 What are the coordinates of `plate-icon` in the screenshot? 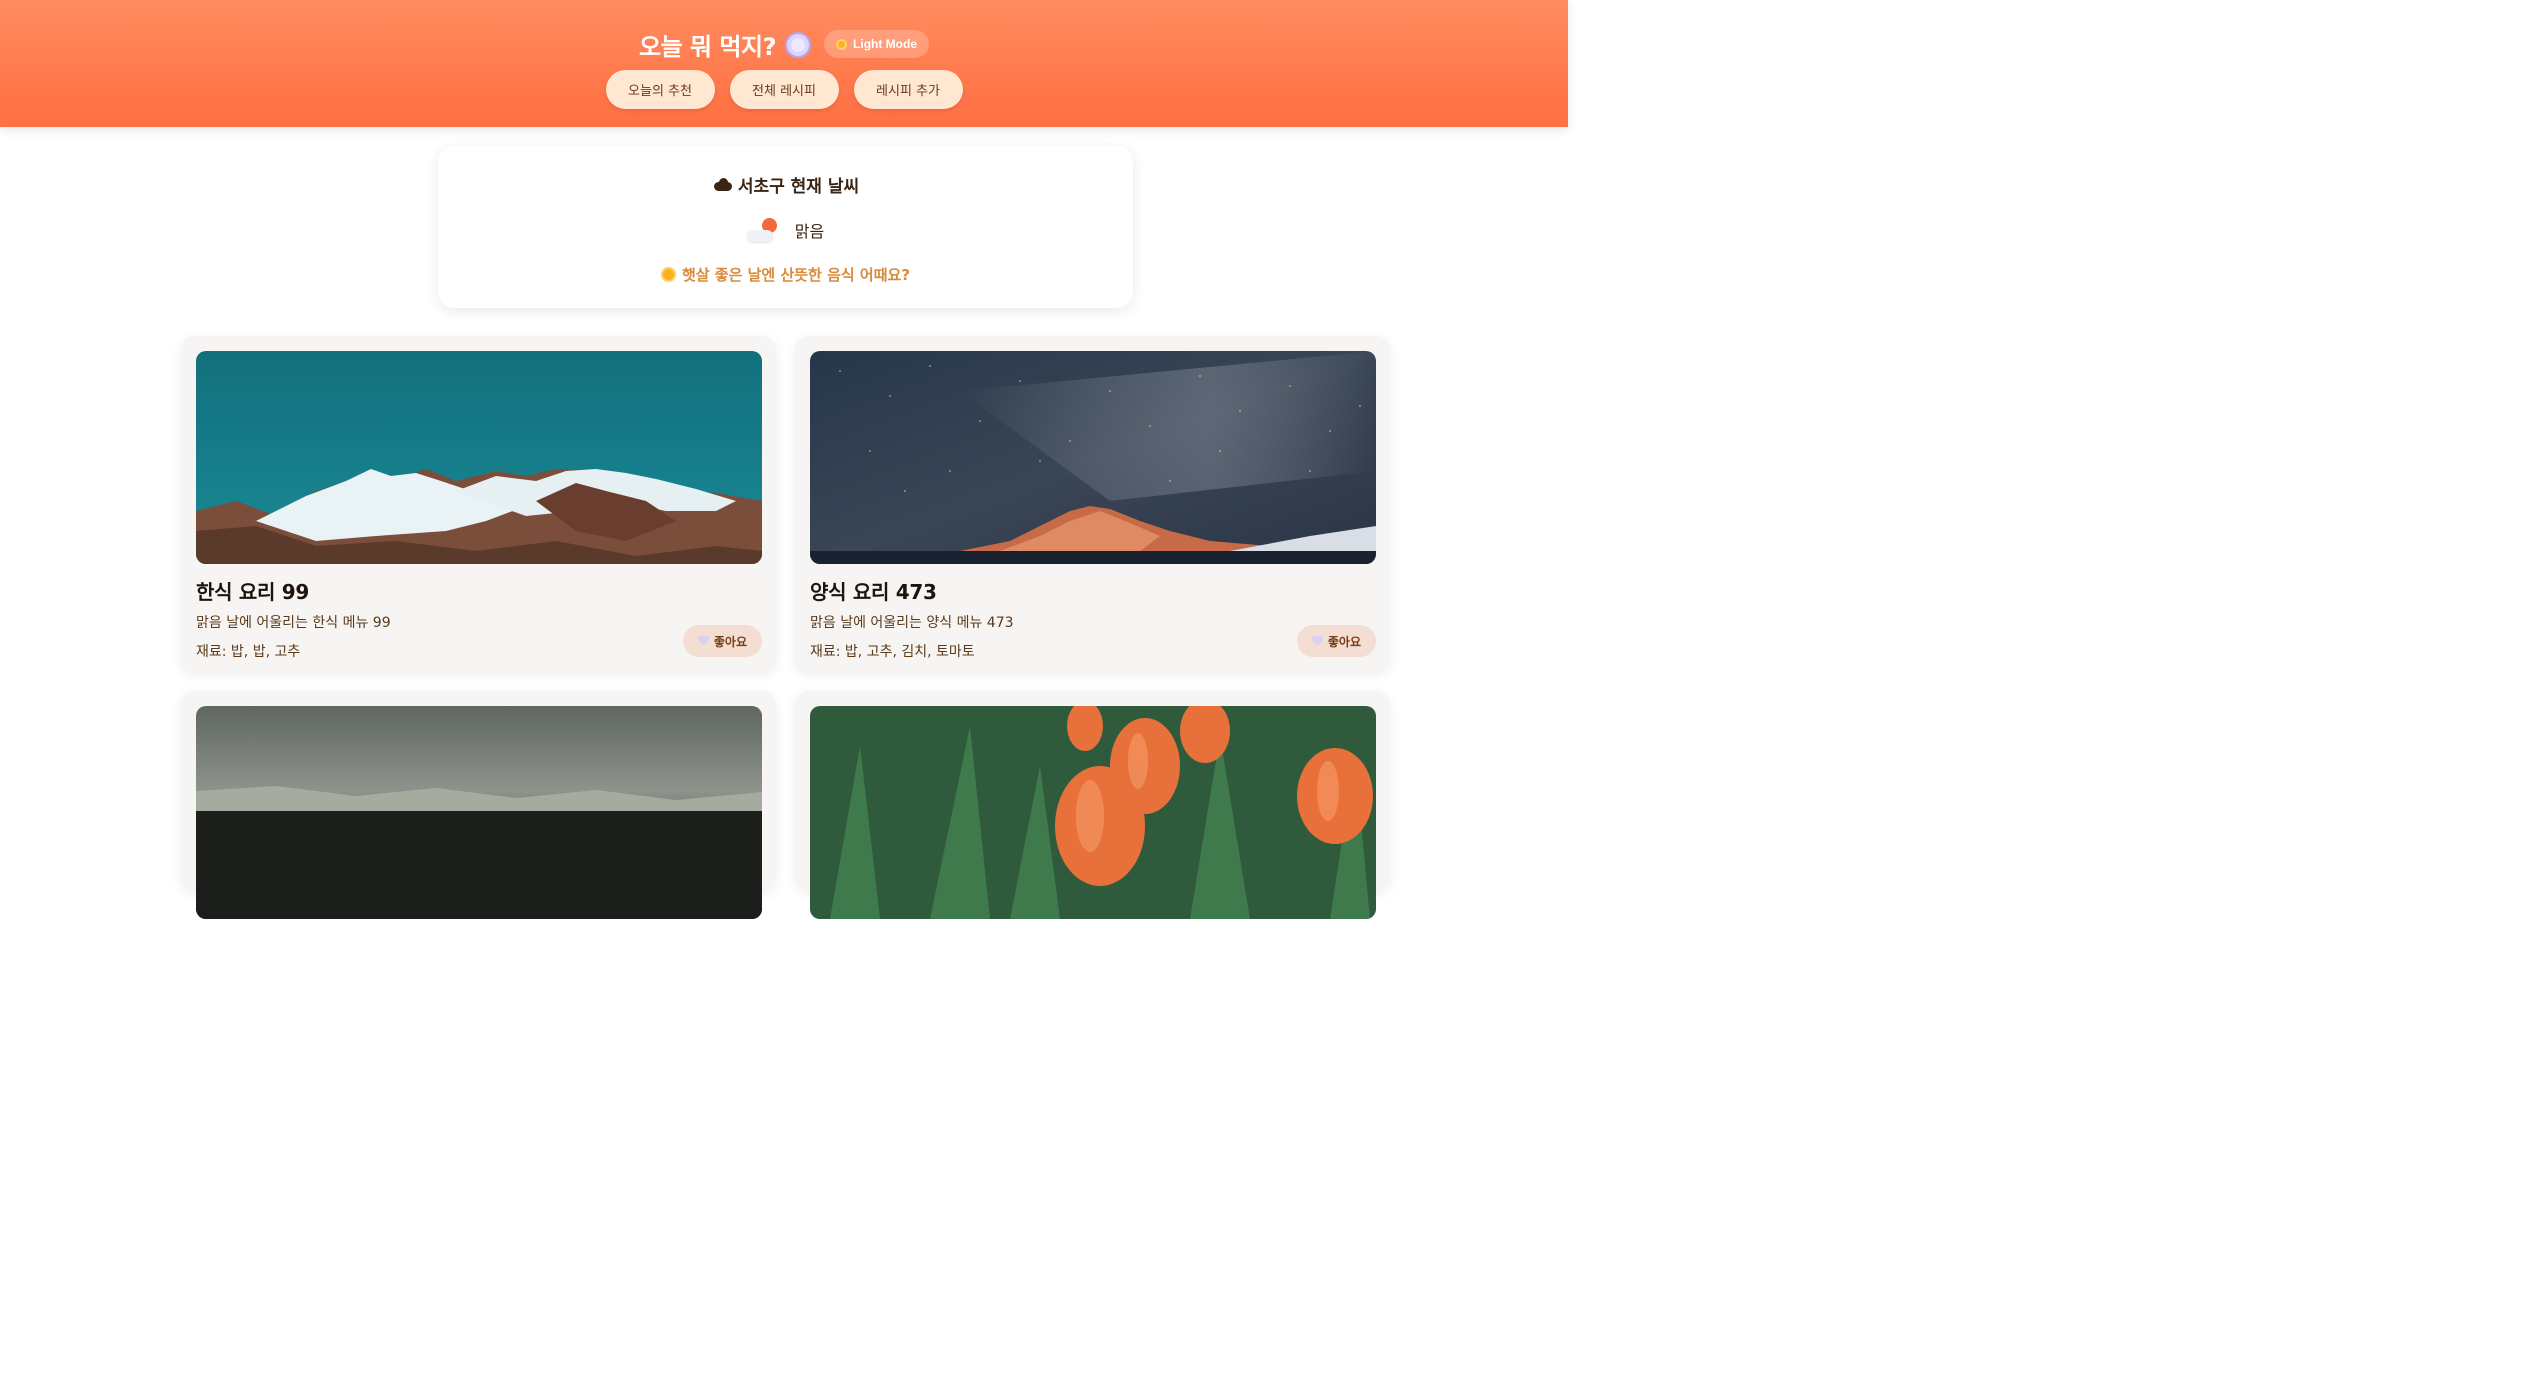 It's located at (798, 44).